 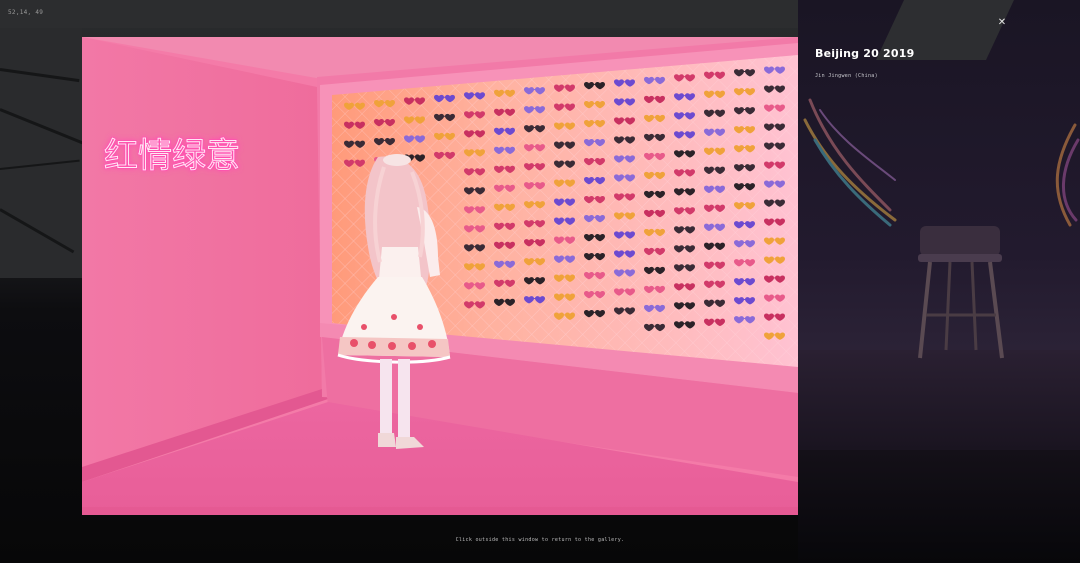 I want to click on wall-brush-art, so click(x=850, y=162).